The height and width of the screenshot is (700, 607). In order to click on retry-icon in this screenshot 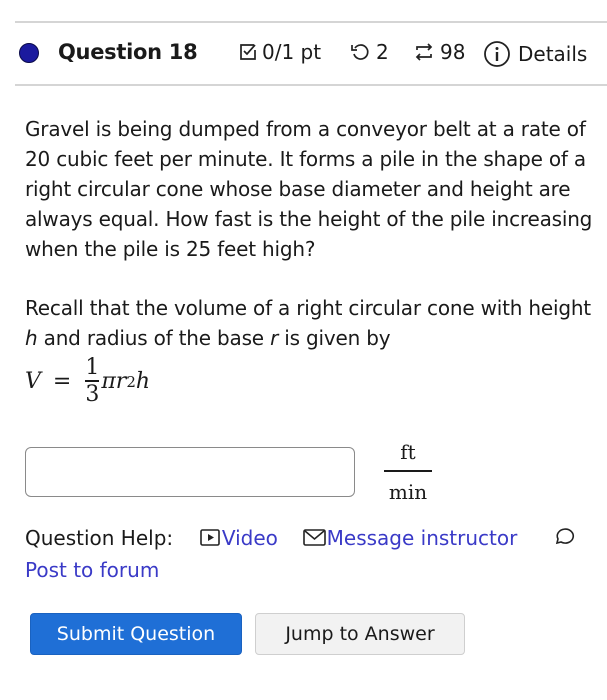, I will do `click(360, 52)`.